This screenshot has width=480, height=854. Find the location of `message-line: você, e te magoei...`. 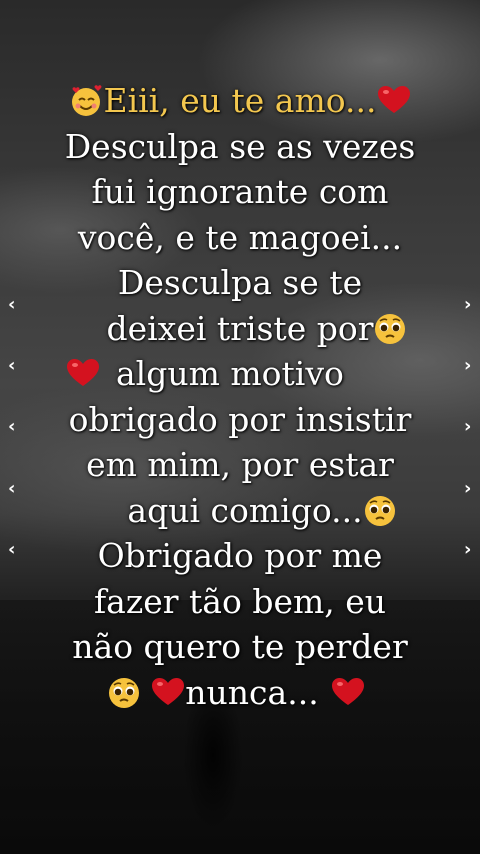

message-line: você, e te magoei... is located at coordinates (240, 237).